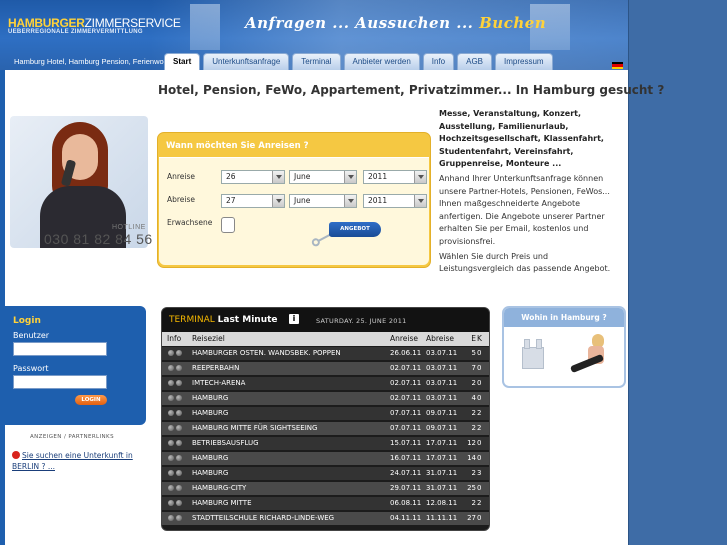  I want to click on e-cell: 25, so click(471, 488).